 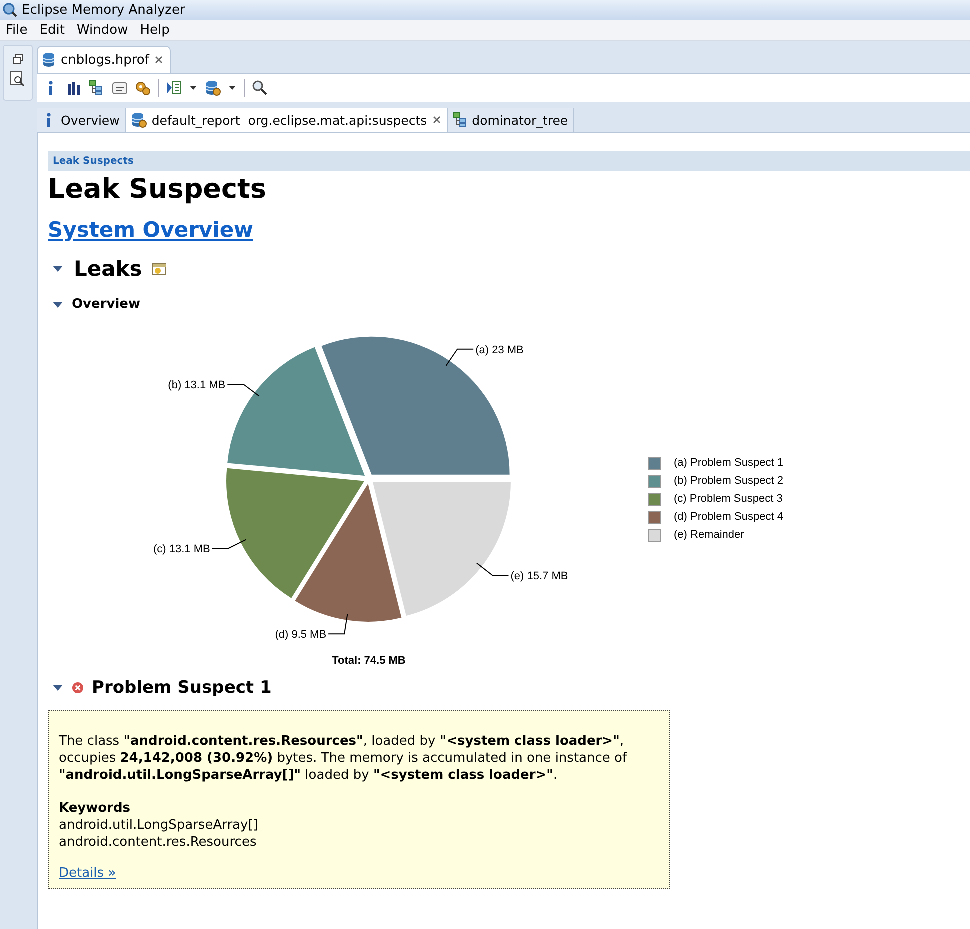 What do you see at coordinates (343, 758) in the screenshot?
I see `suspect-description: The class "android.content.res.Resources", loaded by "<system class loader>", occupies 24,142,008 (30.92%) bytes. The memory is accumulated in one instance of "android.util.LongSparseArray[]" loaded by "<system class loader>".` at bounding box center [343, 758].